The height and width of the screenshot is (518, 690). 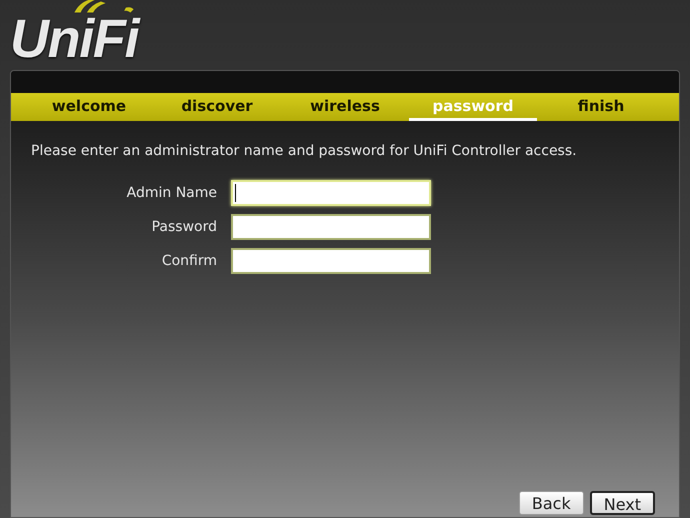 What do you see at coordinates (217, 107) in the screenshot?
I see `step-tab: discover` at bounding box center [217, 107].